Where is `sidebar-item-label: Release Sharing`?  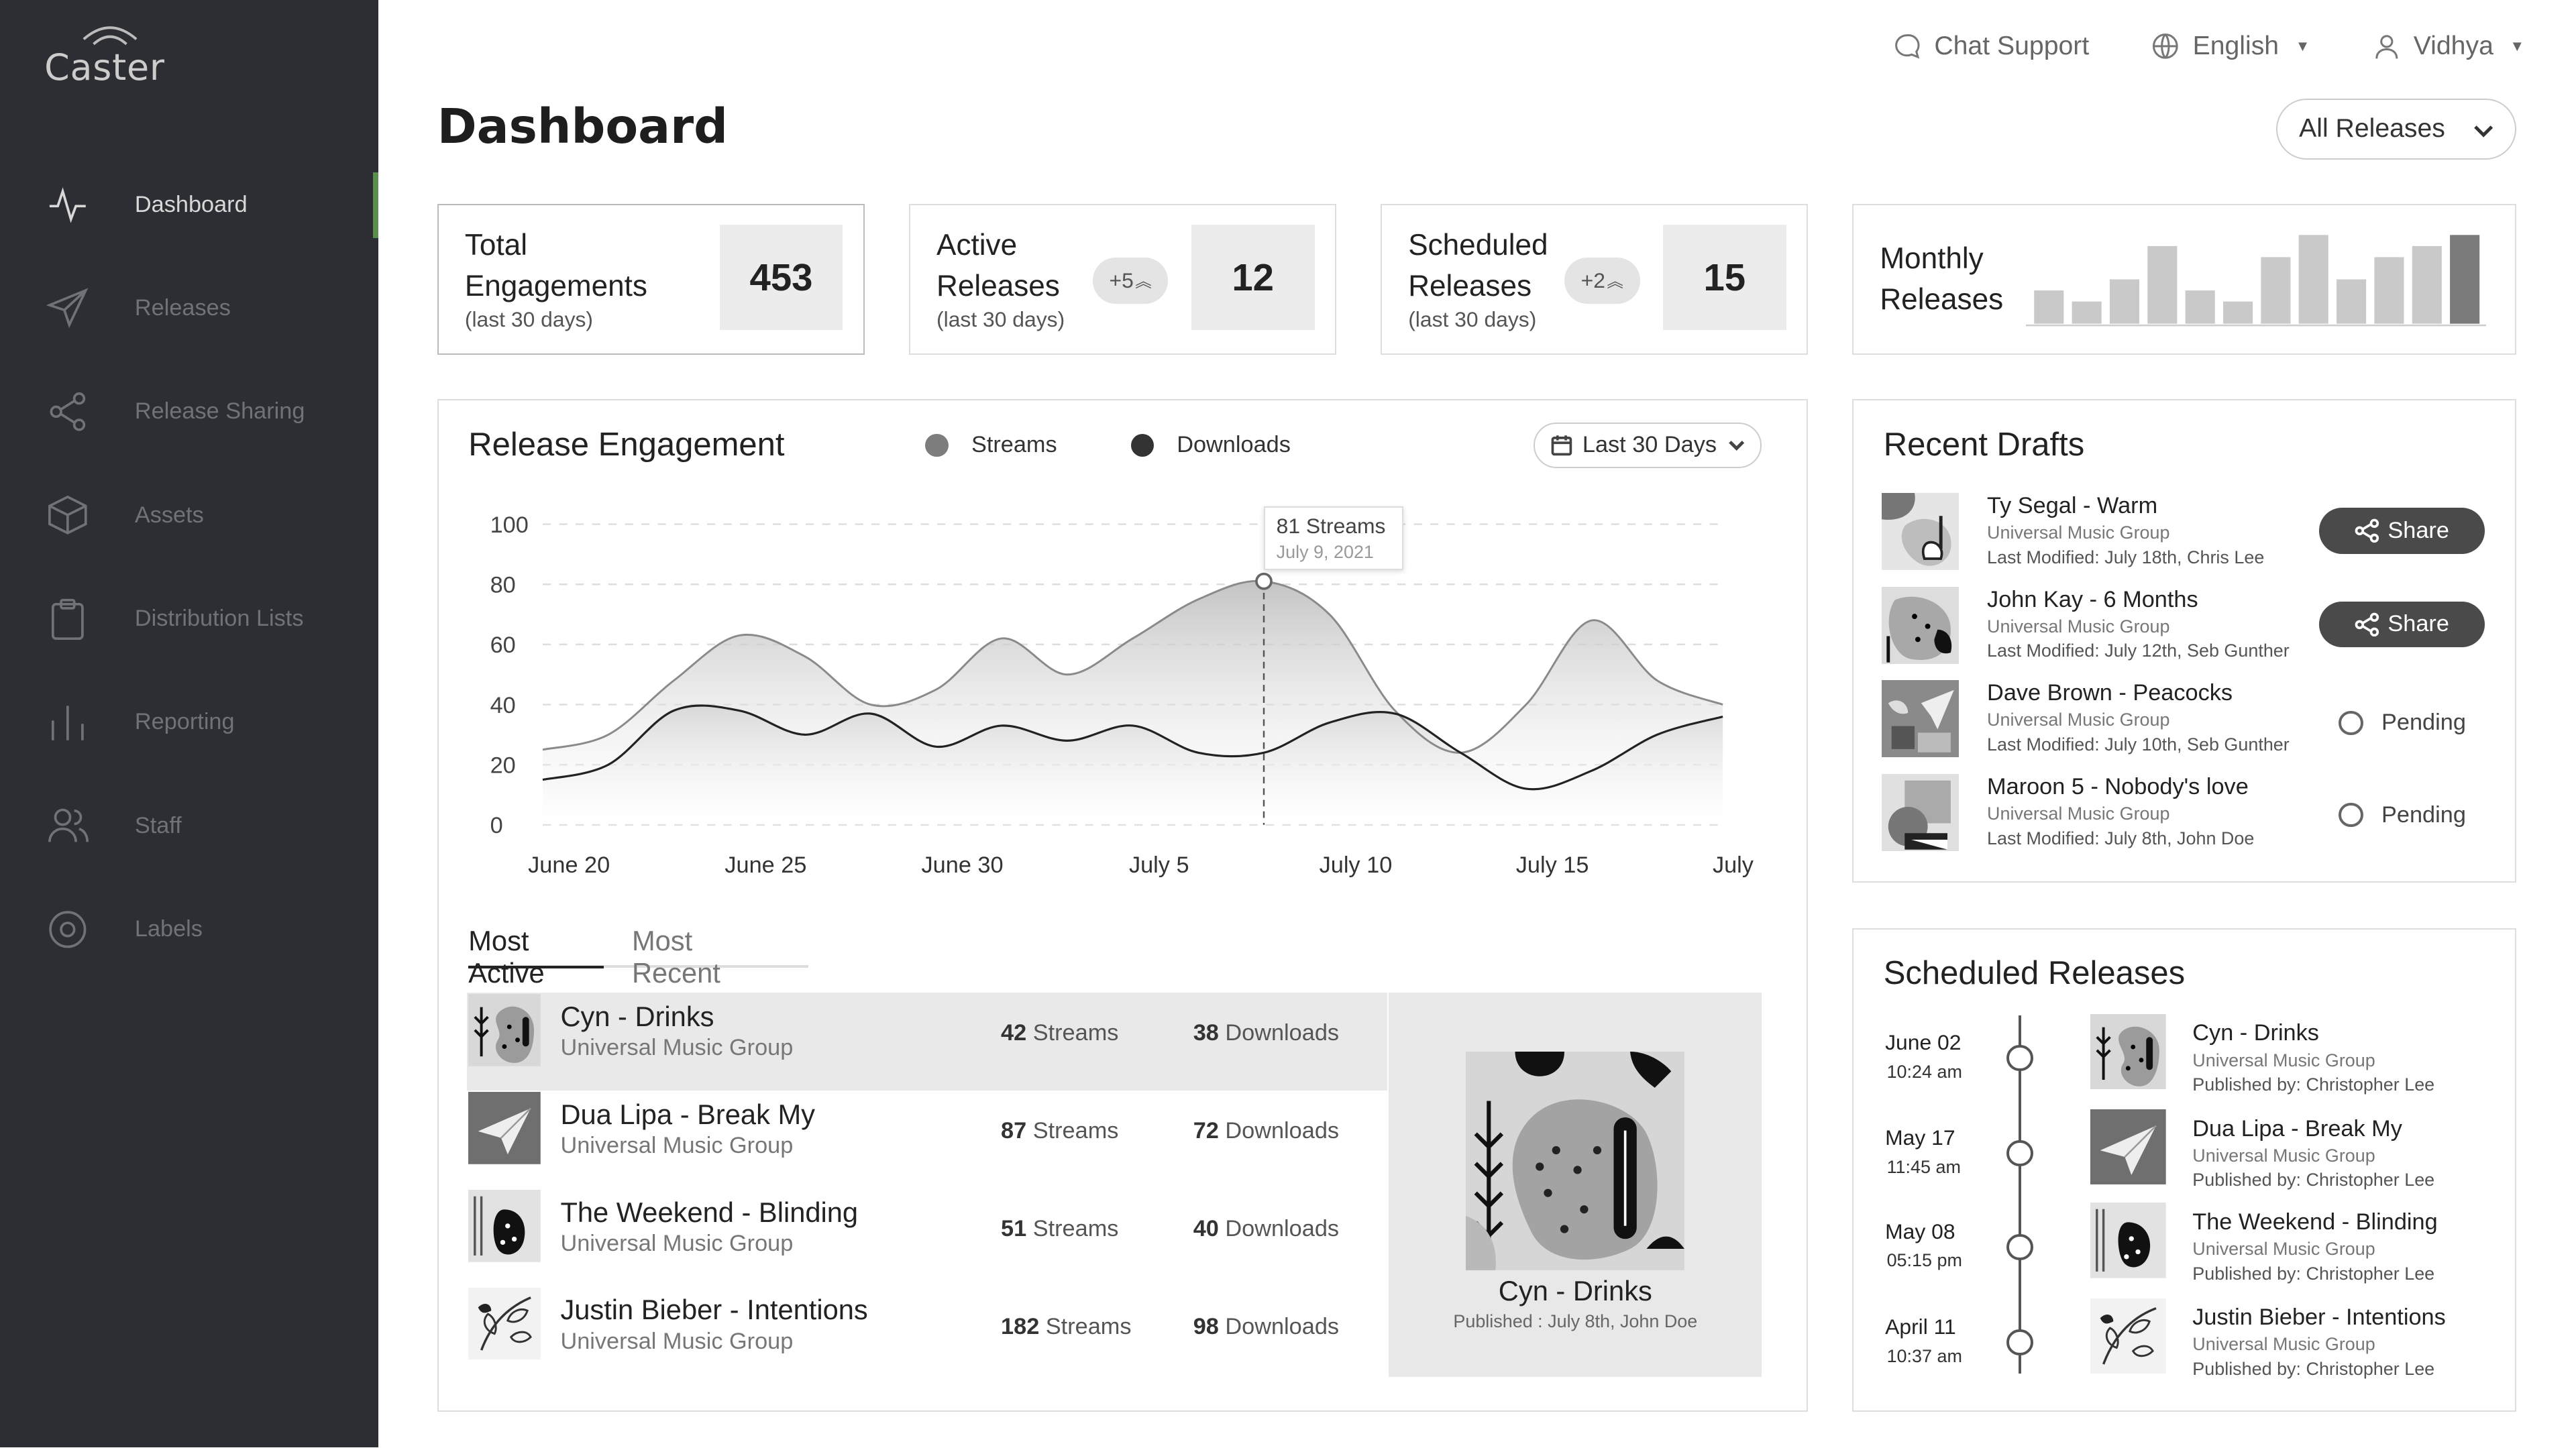
sidebar-item-label: Release Sharing is located at coordinates (219, 411).